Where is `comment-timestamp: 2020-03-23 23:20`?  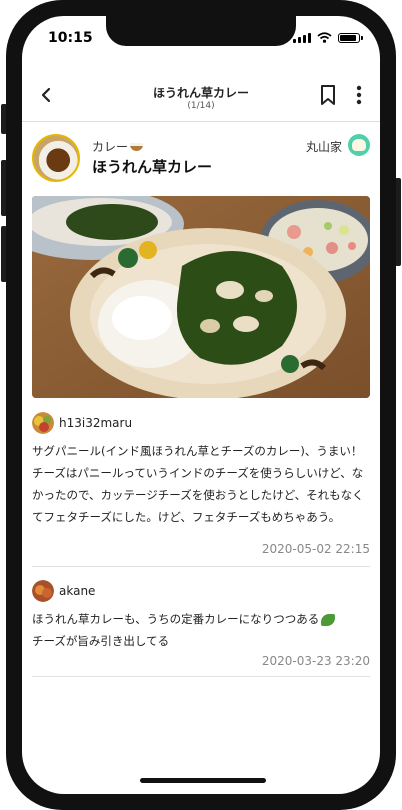
comment-timestamp: 2020-03-23 23:20 is located at coordinates (315, 661).